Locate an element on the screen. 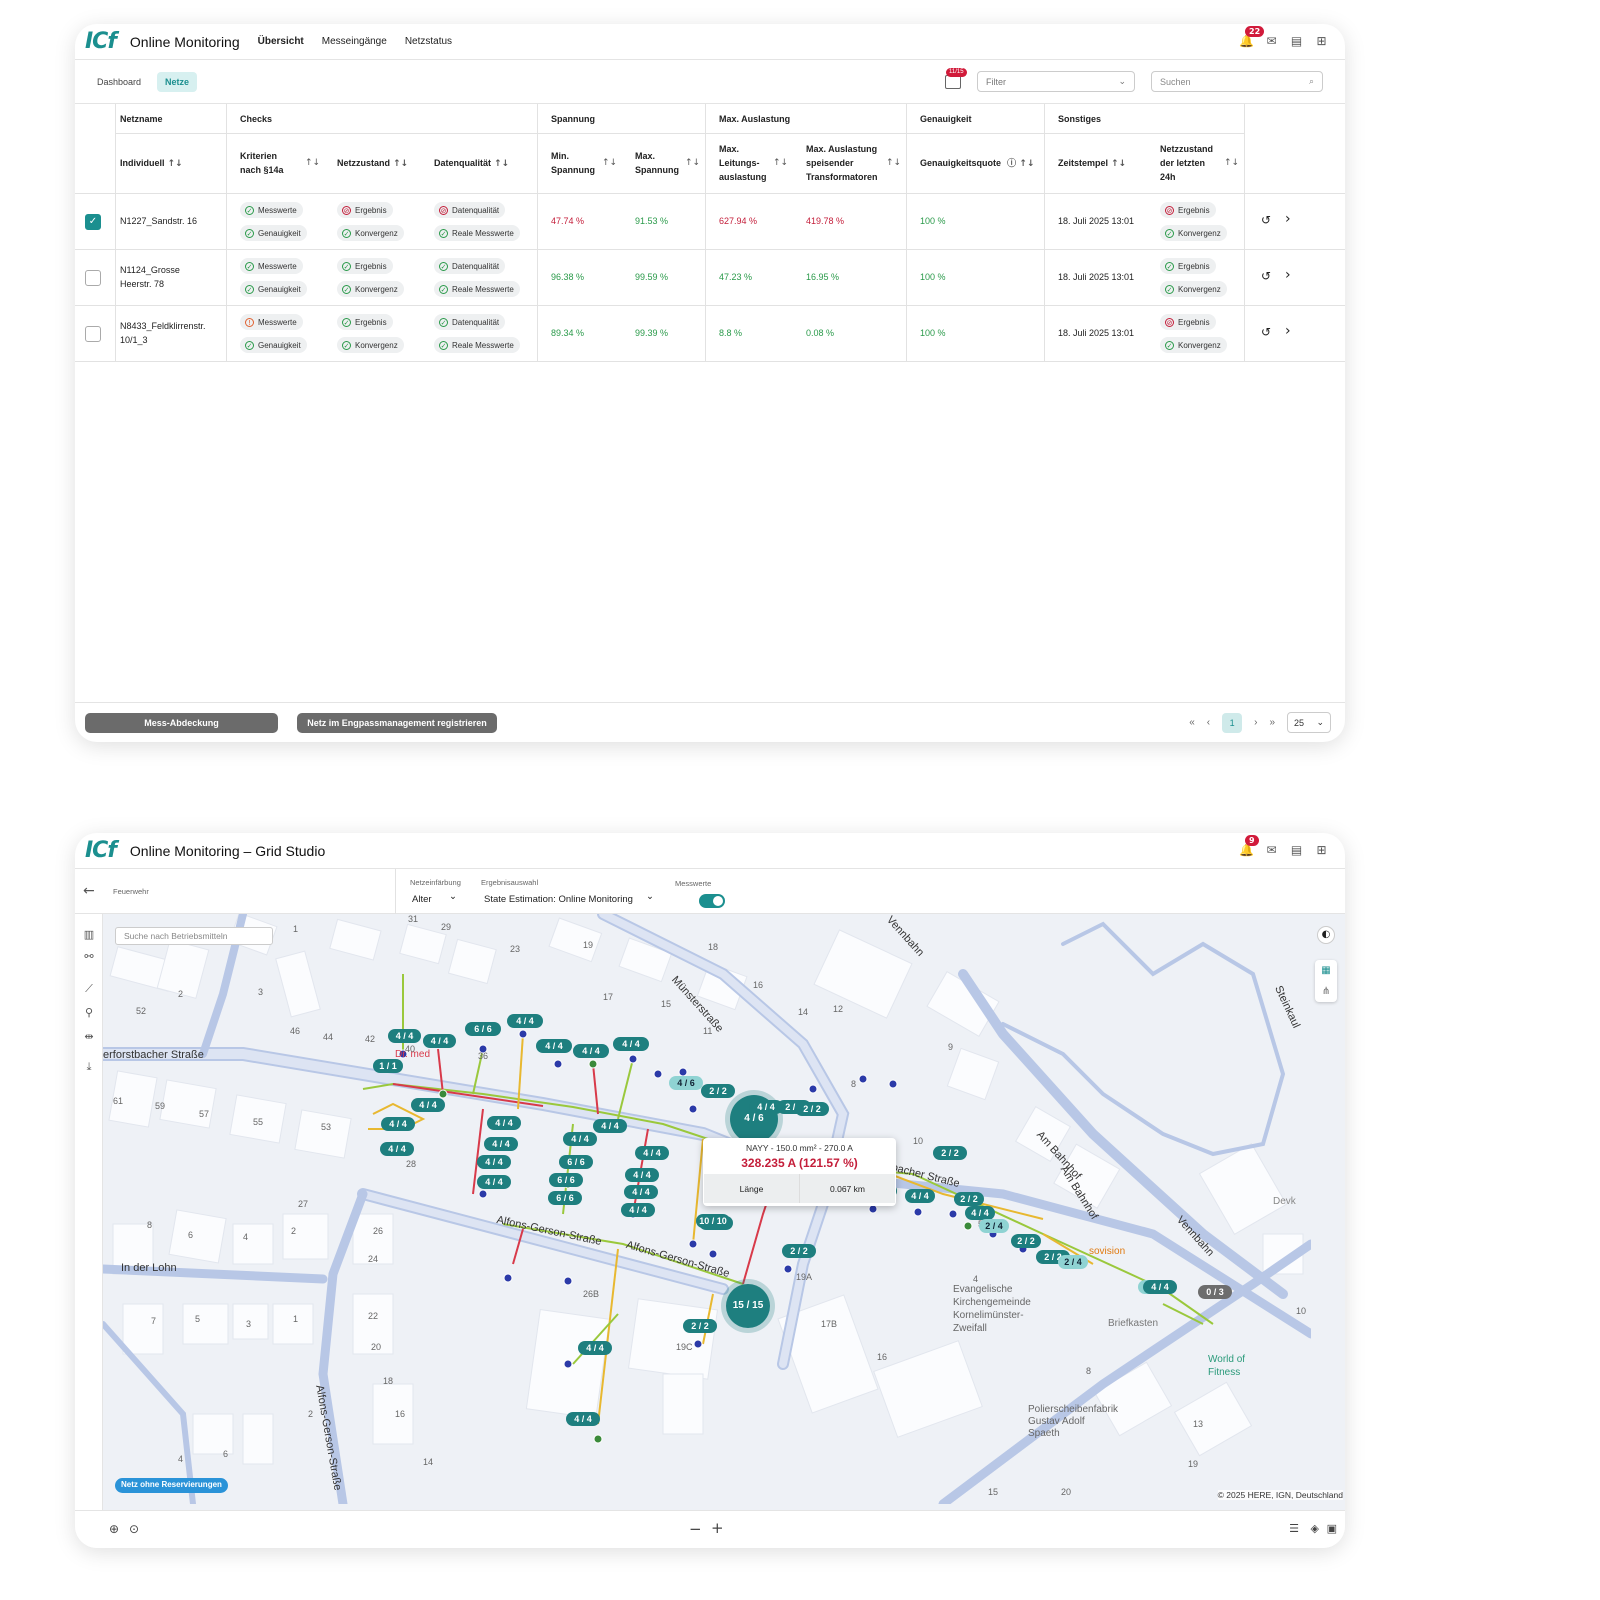  legend-badge: Netz ohne Reservierungen is located at coordinates (171, 1485).